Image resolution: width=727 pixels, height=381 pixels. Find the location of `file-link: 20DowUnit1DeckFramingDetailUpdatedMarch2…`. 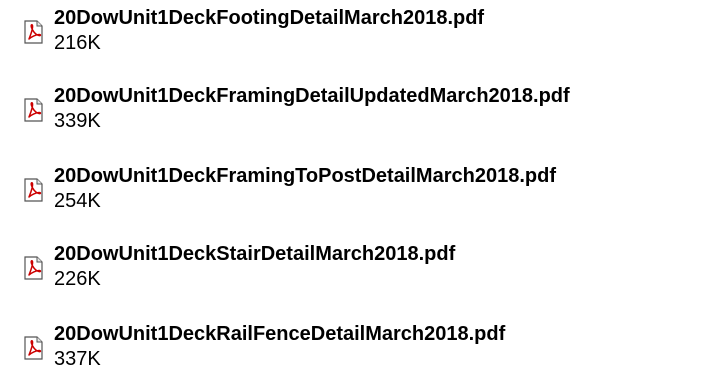

file-link: 20DowUnit1DeckFramingDetailUpdatedMarch2… is located at coordinates (312, 96).